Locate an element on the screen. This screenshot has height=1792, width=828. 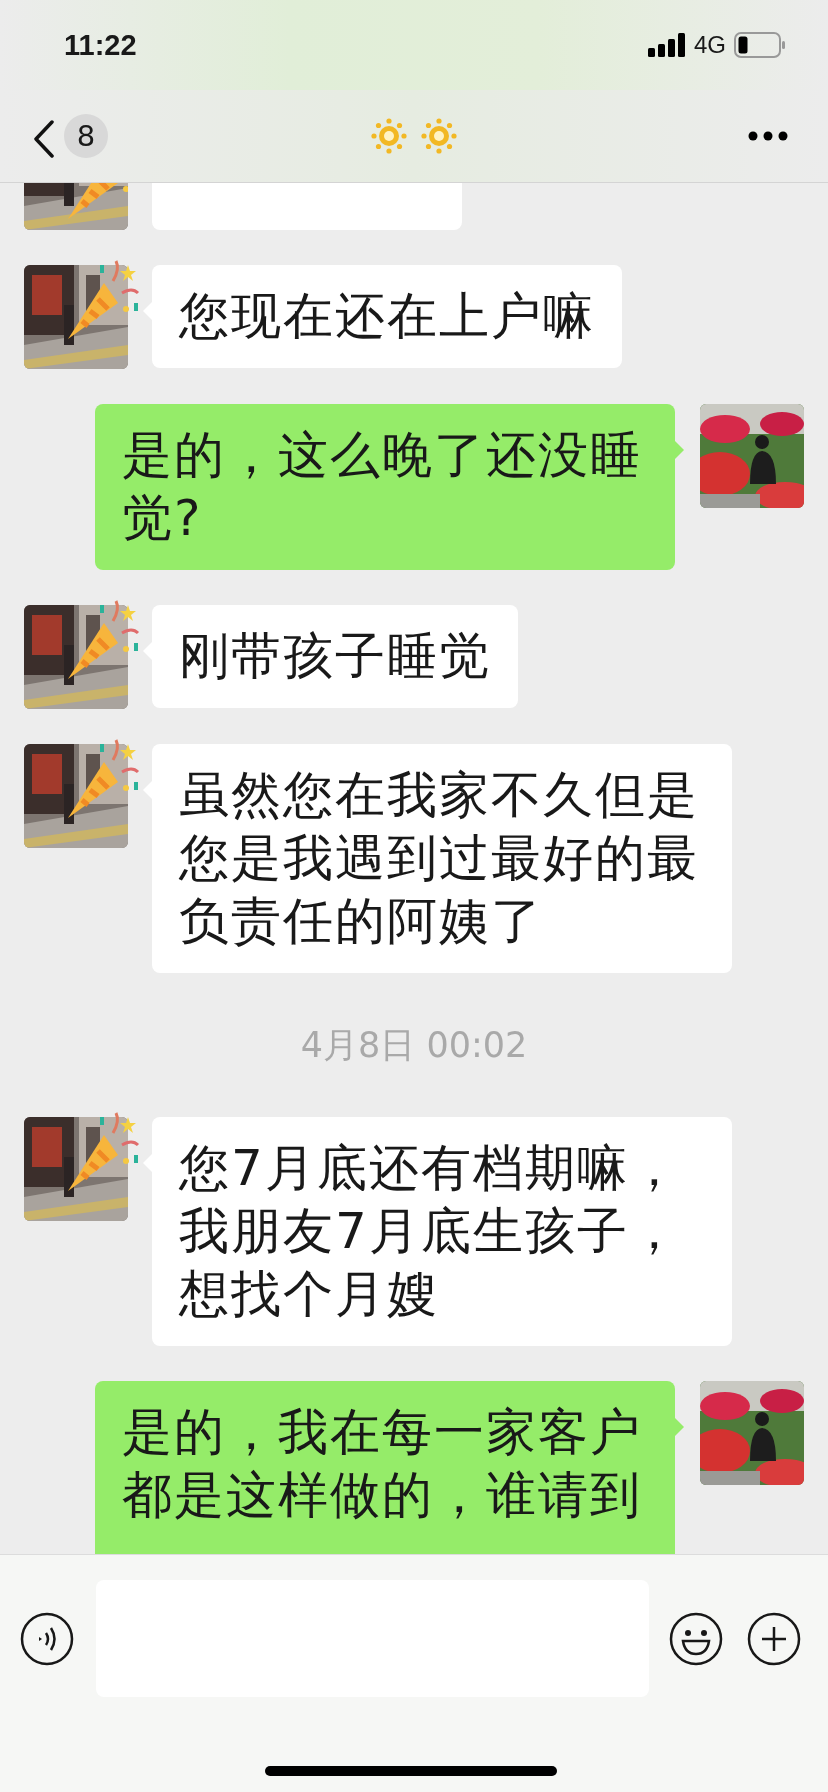
battery-icon is located at coordinates (760, 45).